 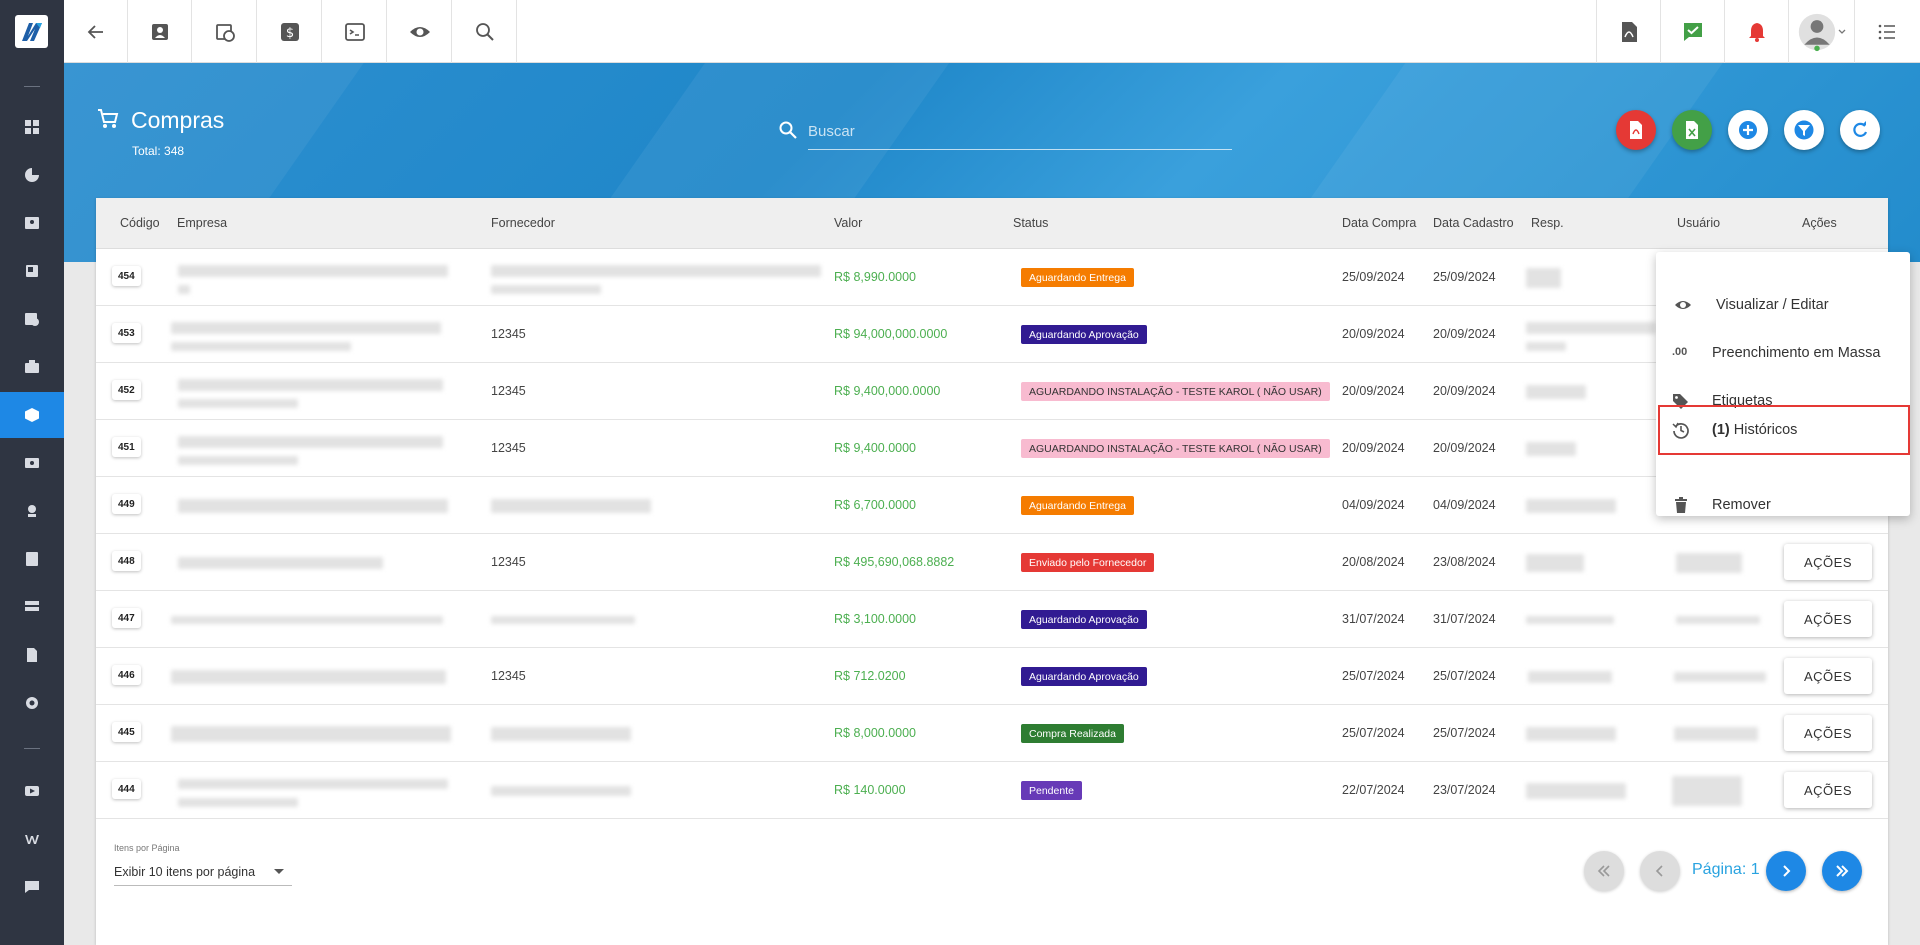 I want to click on finance-button: $, so click(x=290, y=31).